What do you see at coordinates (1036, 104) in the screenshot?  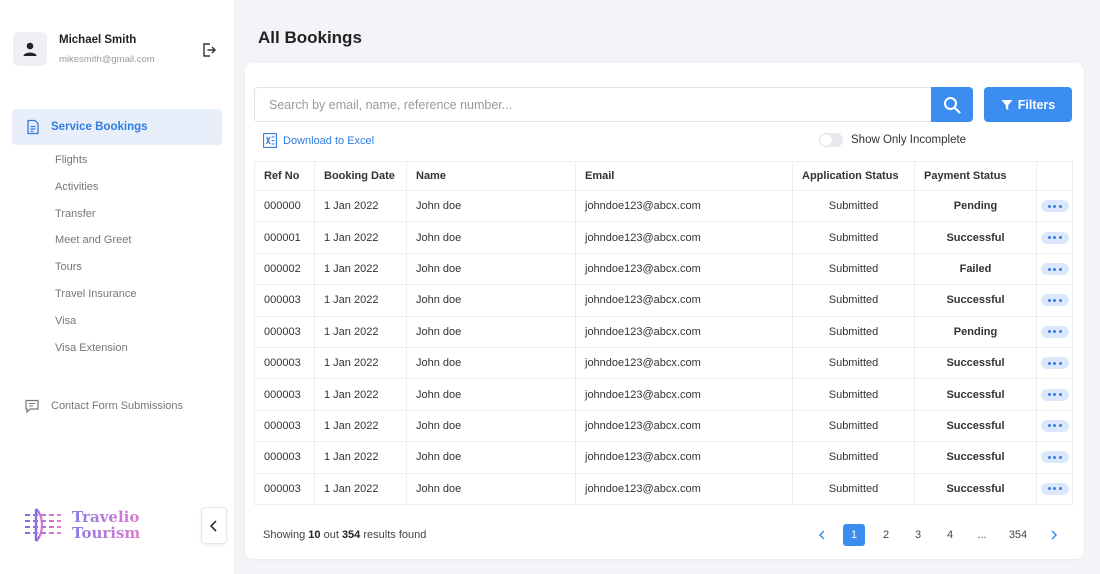 I see `filters-label: Filters` at bounding box center [1036, 104].